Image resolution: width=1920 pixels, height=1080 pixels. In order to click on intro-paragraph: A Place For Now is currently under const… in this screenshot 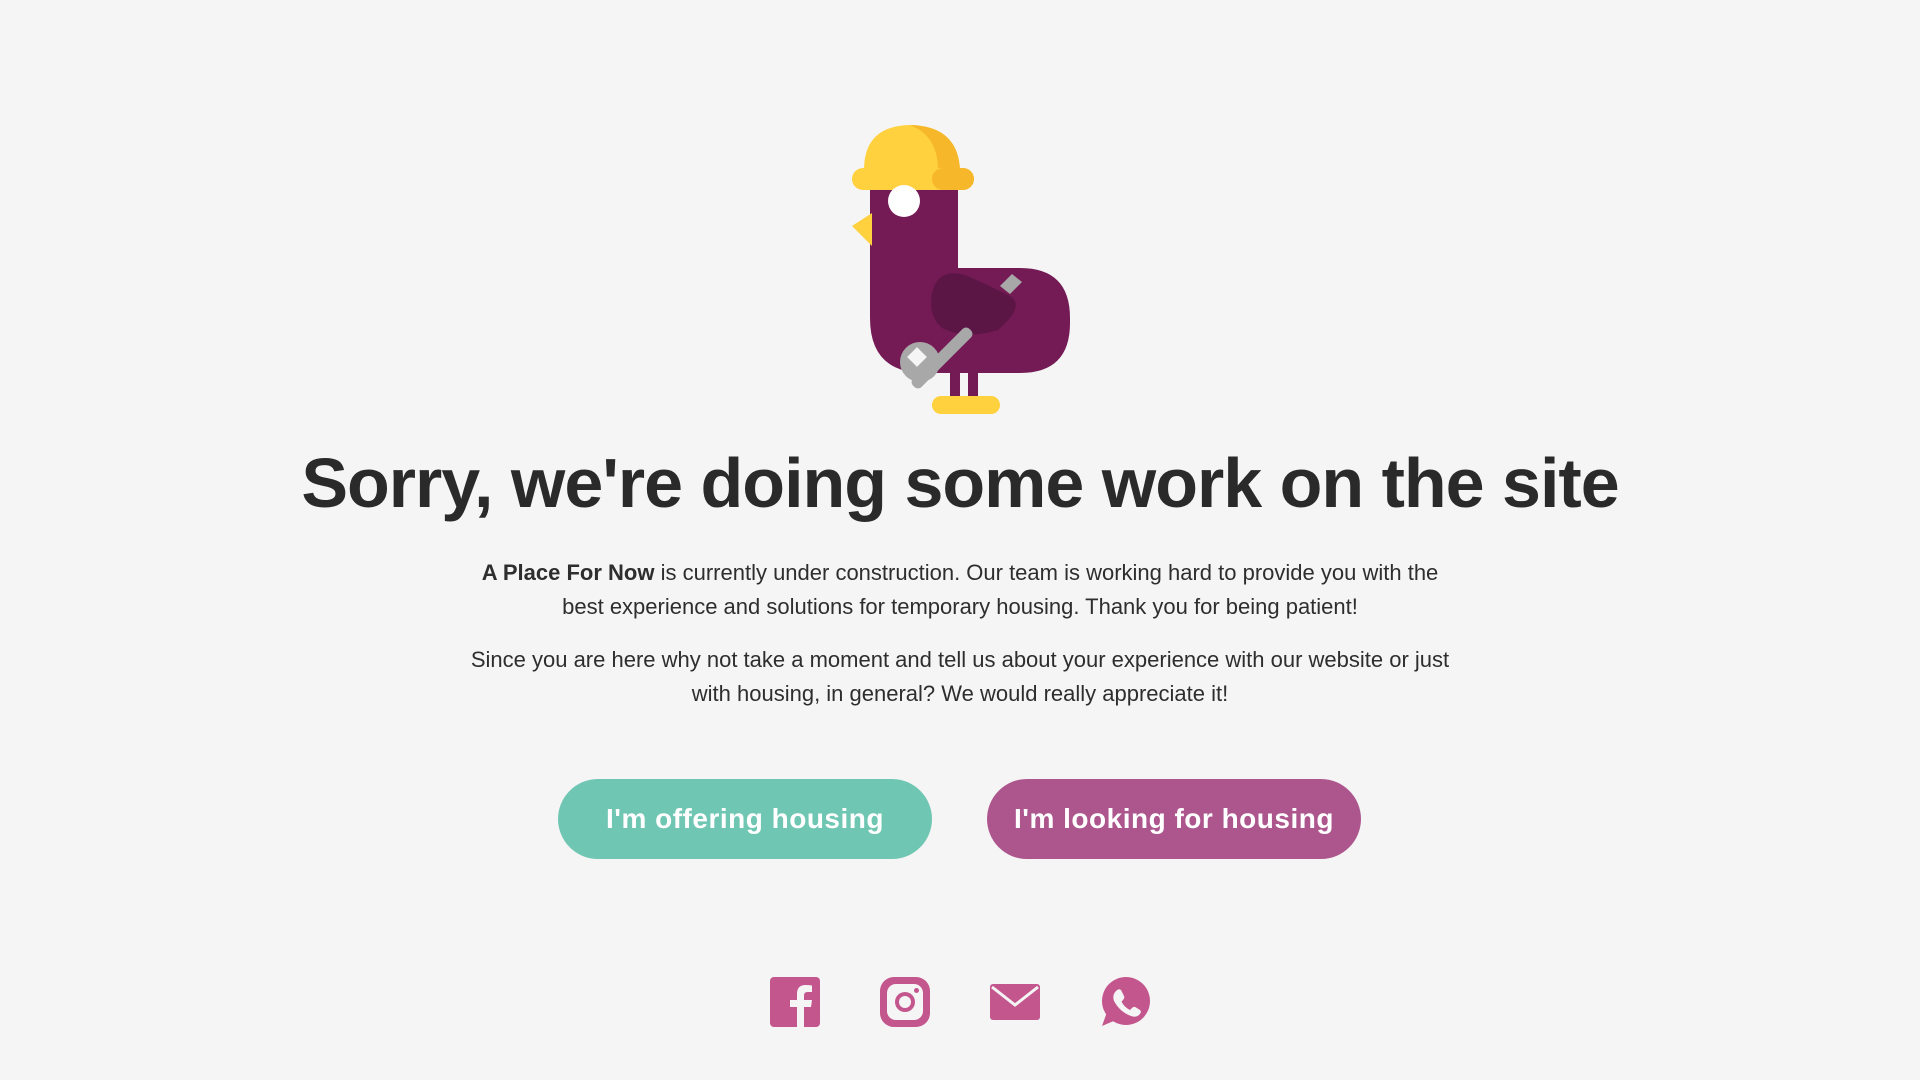, I will do `click(960, 590)`.